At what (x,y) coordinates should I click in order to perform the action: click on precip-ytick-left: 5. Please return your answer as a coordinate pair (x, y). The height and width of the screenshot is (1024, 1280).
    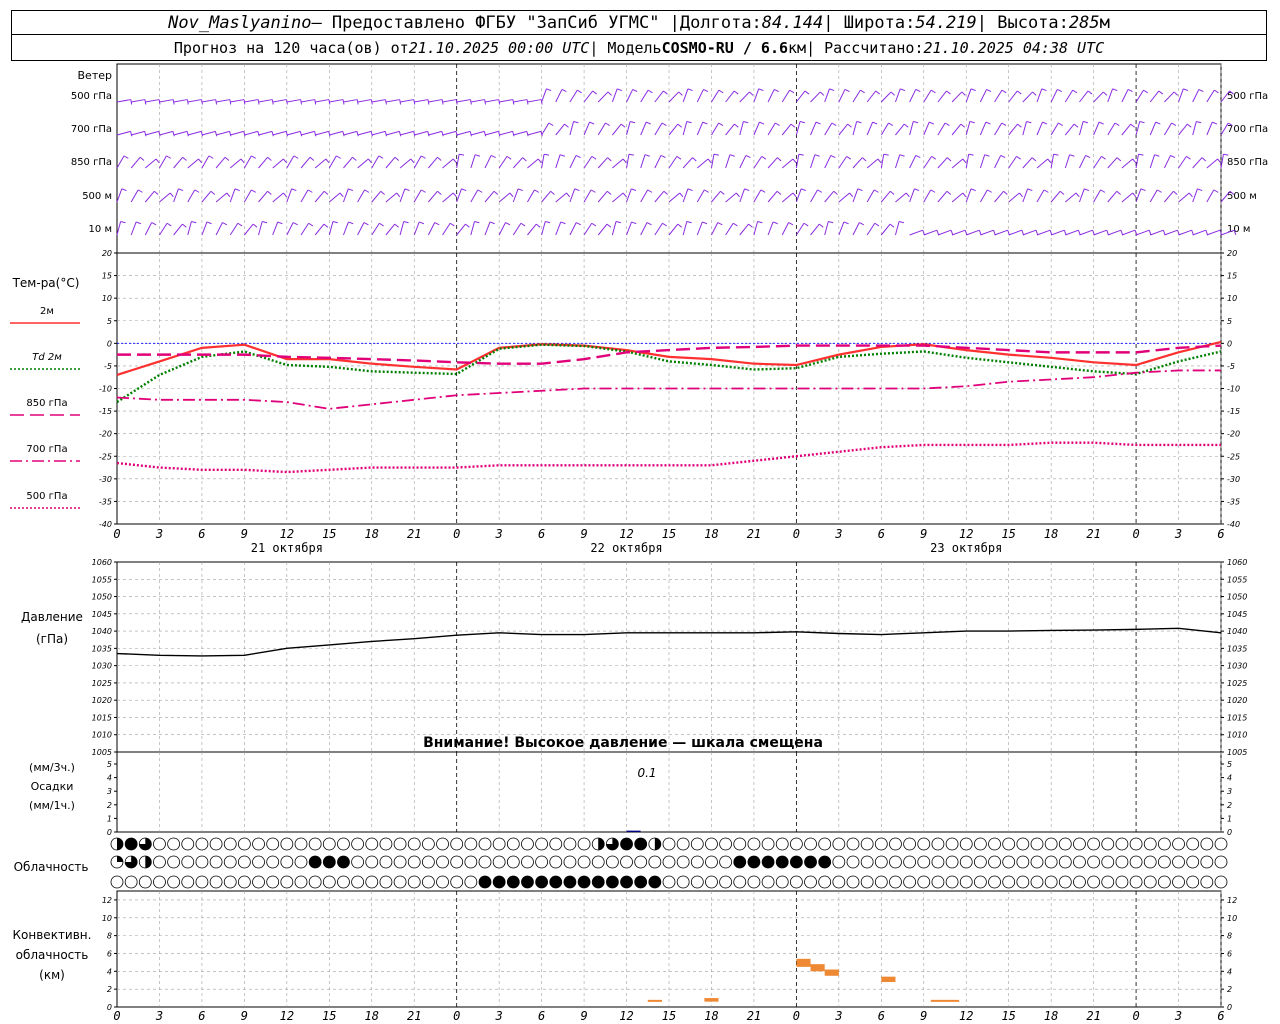
    Looking at the image, I should click on (109, 764).